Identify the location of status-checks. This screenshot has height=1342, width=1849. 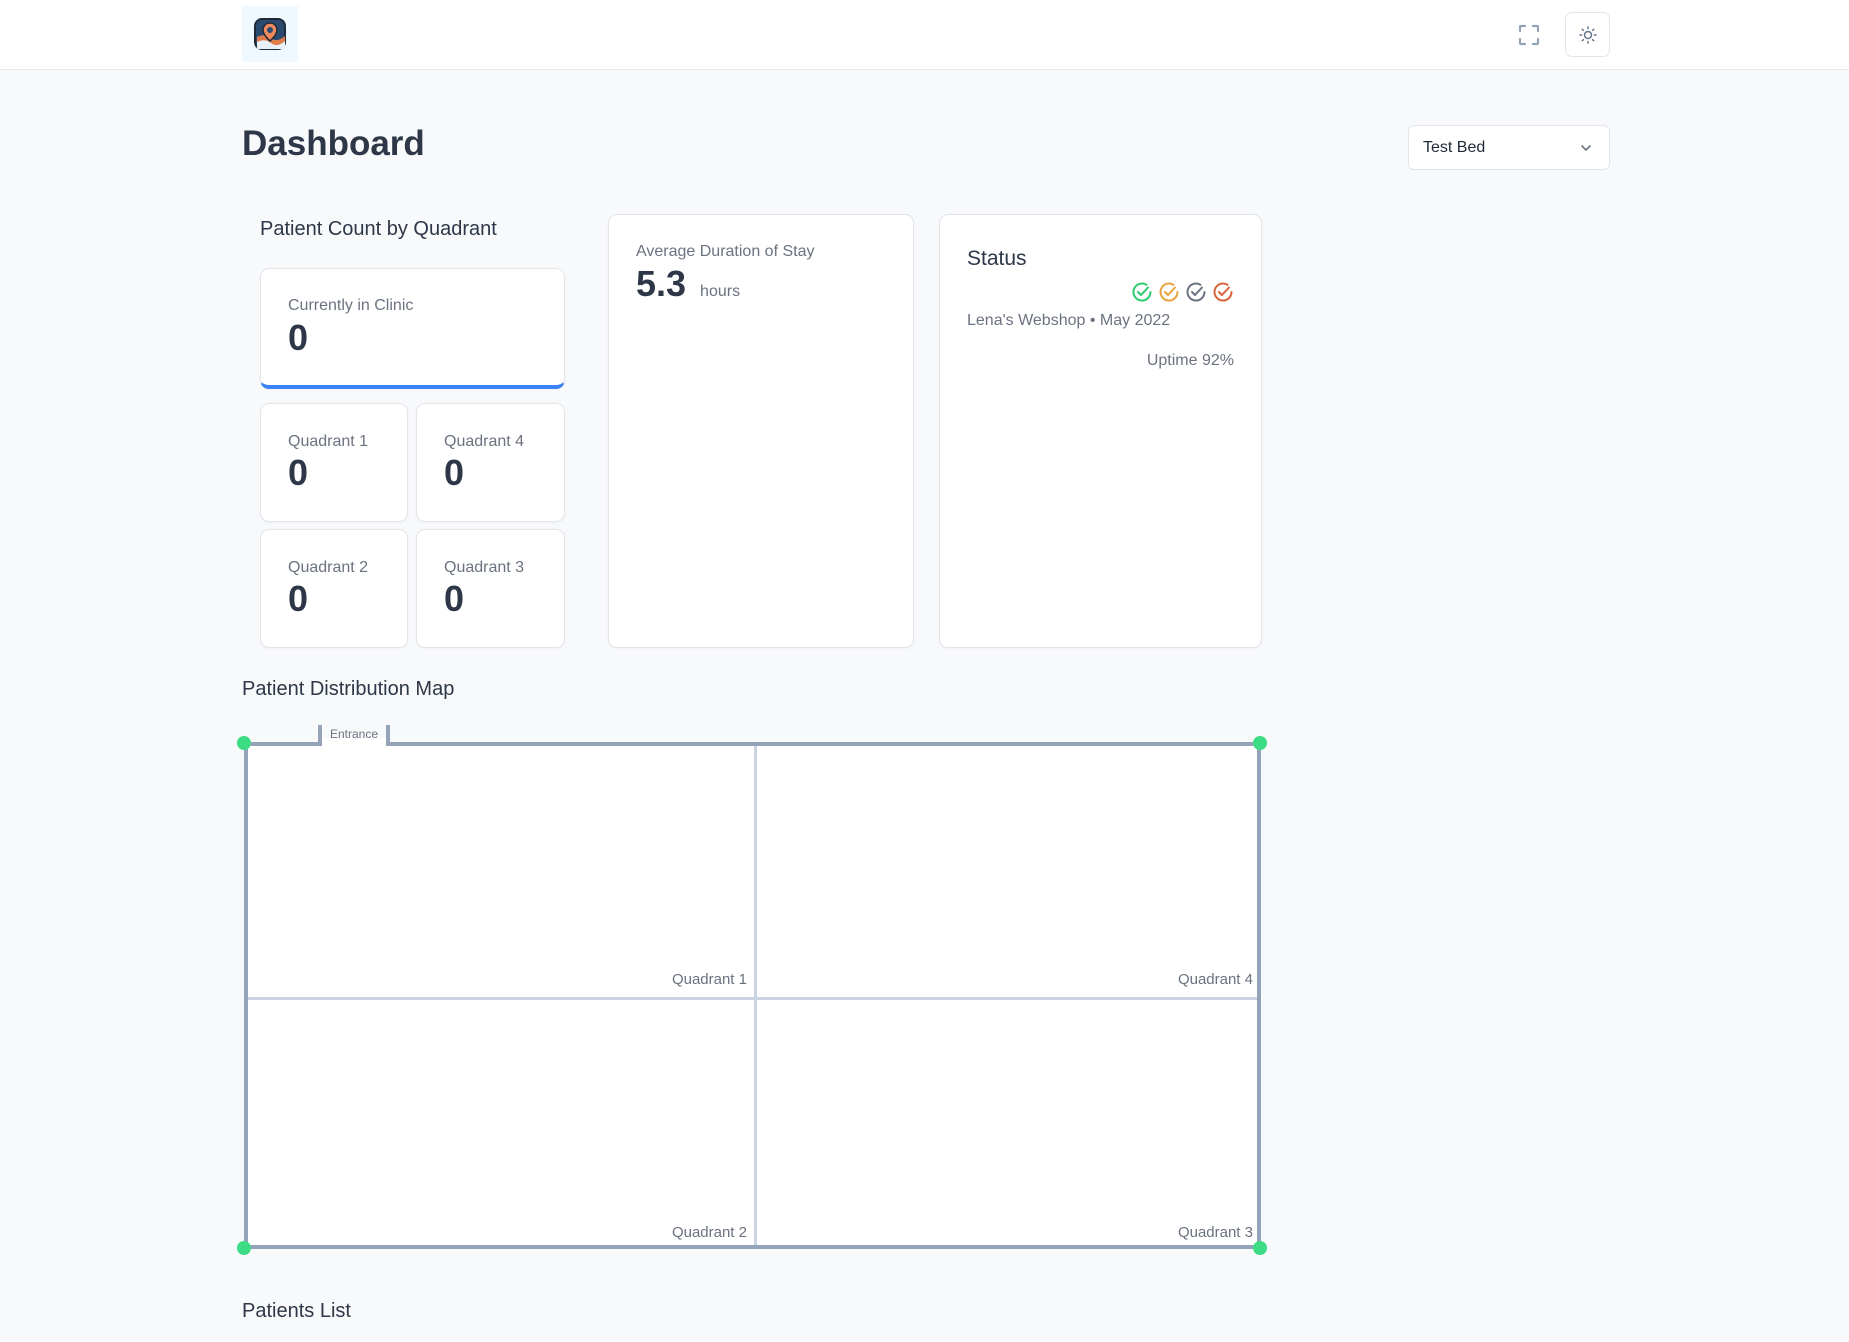
(1182, 292).